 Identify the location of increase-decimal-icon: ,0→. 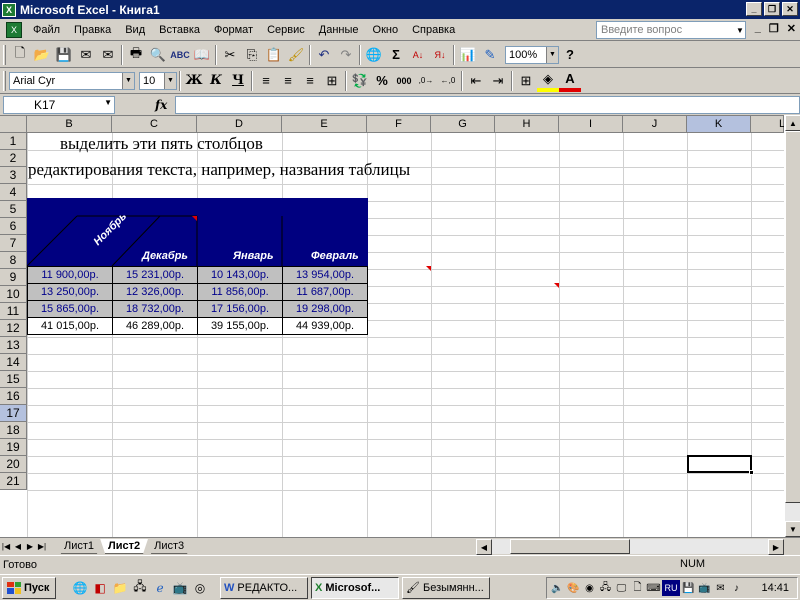
(426, 81).